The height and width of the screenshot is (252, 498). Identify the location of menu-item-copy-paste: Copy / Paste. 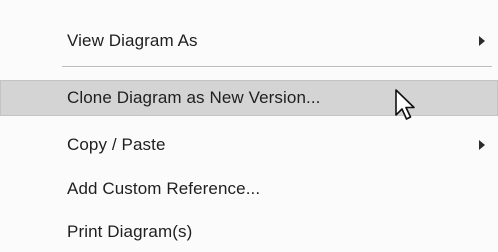
(249, 145).